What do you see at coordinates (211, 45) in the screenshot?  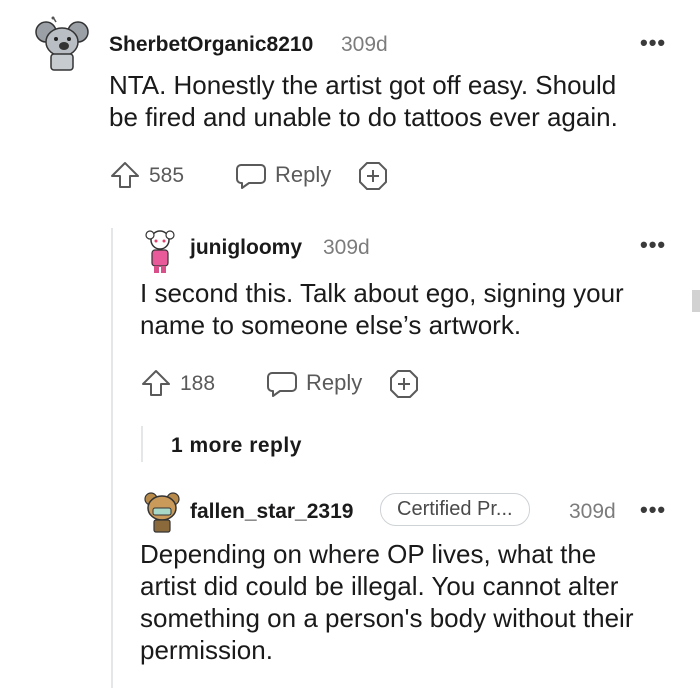 I see `username: SherbetOrganic8210` at bounding box center [211, 45].